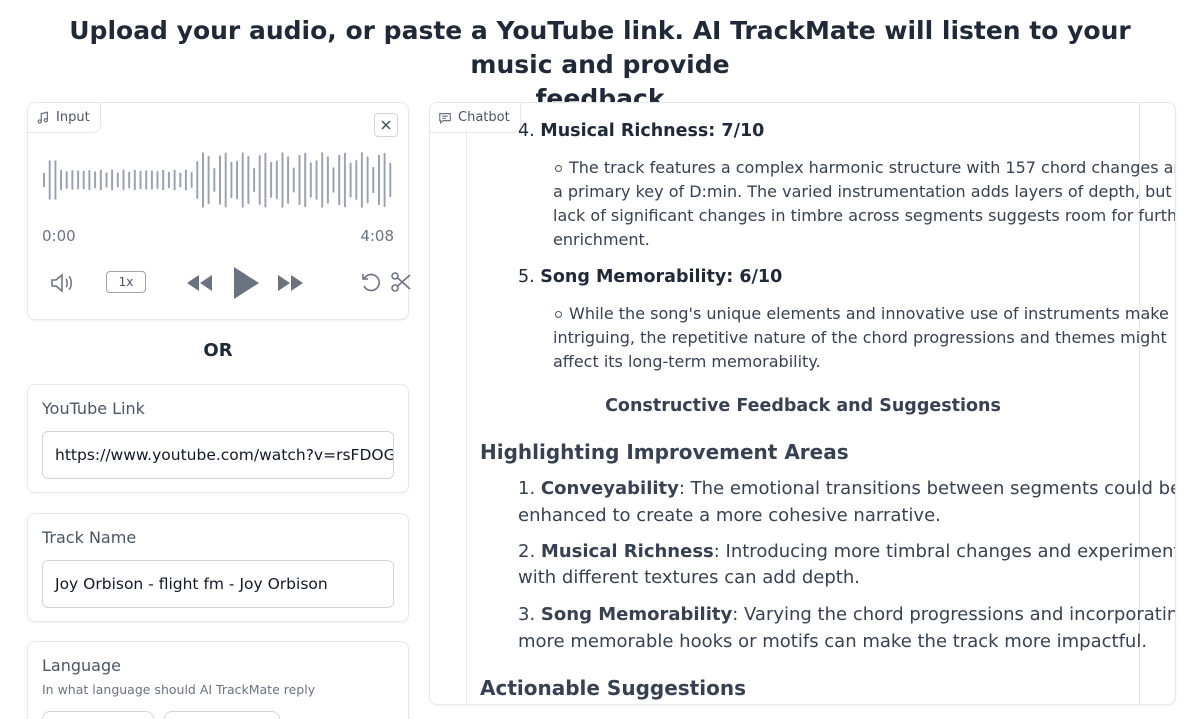  What do you see at coordinates (484, 117) in the screenshot?
I see `chatbot-label: Chatbot` at bounding box center [484, 117].